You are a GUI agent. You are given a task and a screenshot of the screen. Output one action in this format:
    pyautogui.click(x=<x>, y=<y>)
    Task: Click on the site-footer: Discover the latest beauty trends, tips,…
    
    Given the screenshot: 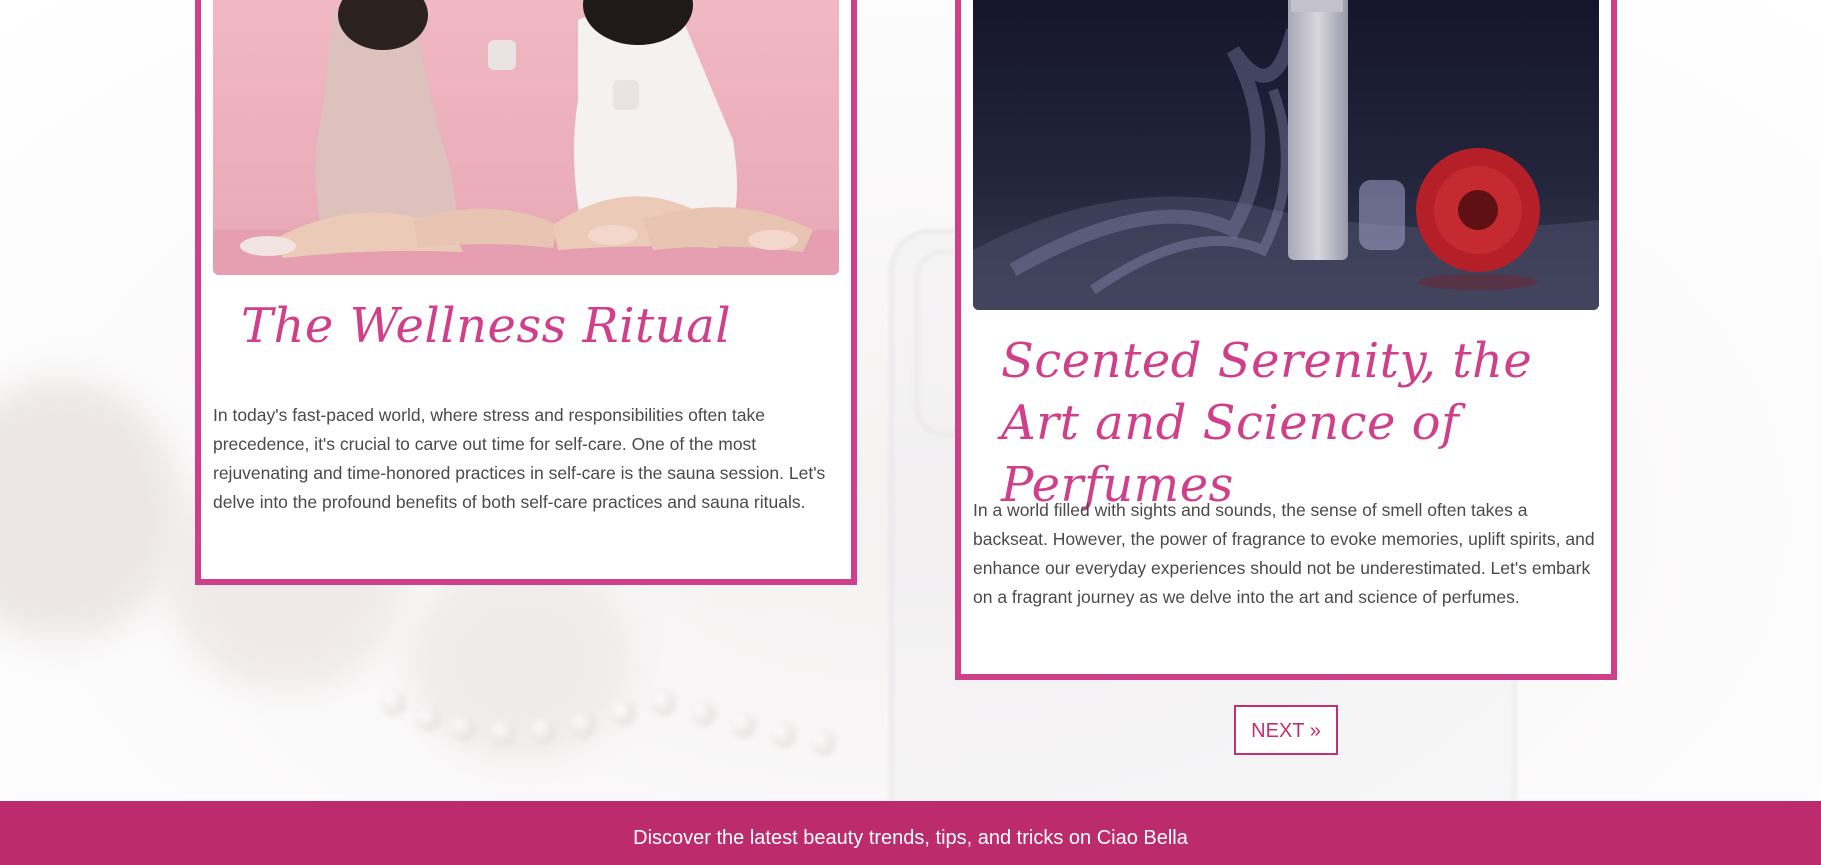 What is the action you would take?
    pyautogui.click(x=910, y=833)
    